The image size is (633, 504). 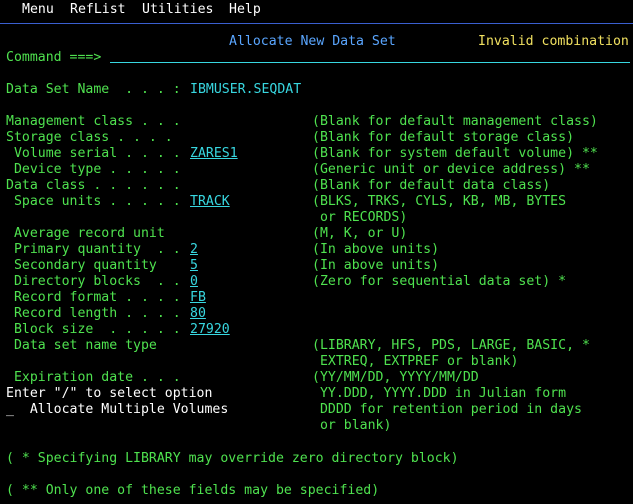 What do you see at coordinates (81, 265) in the screenshot?
I see `field-label: Secondary quantity` at bounding box center [81, 265].